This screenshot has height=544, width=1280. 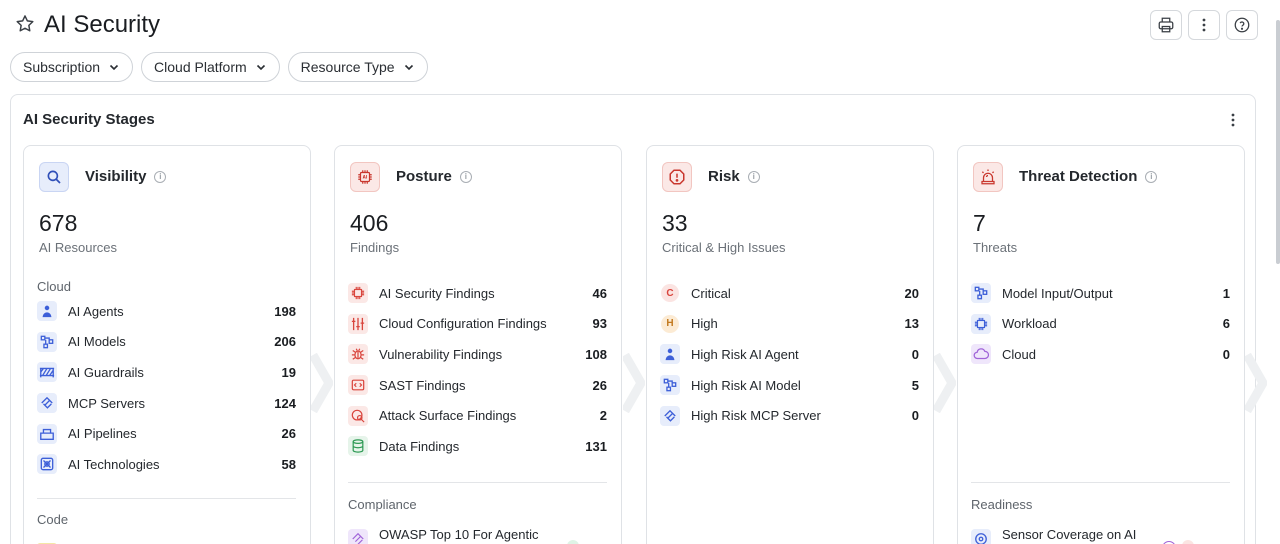 I want to click on panel-title: AI Security Stages, so click(x=89, y=119).